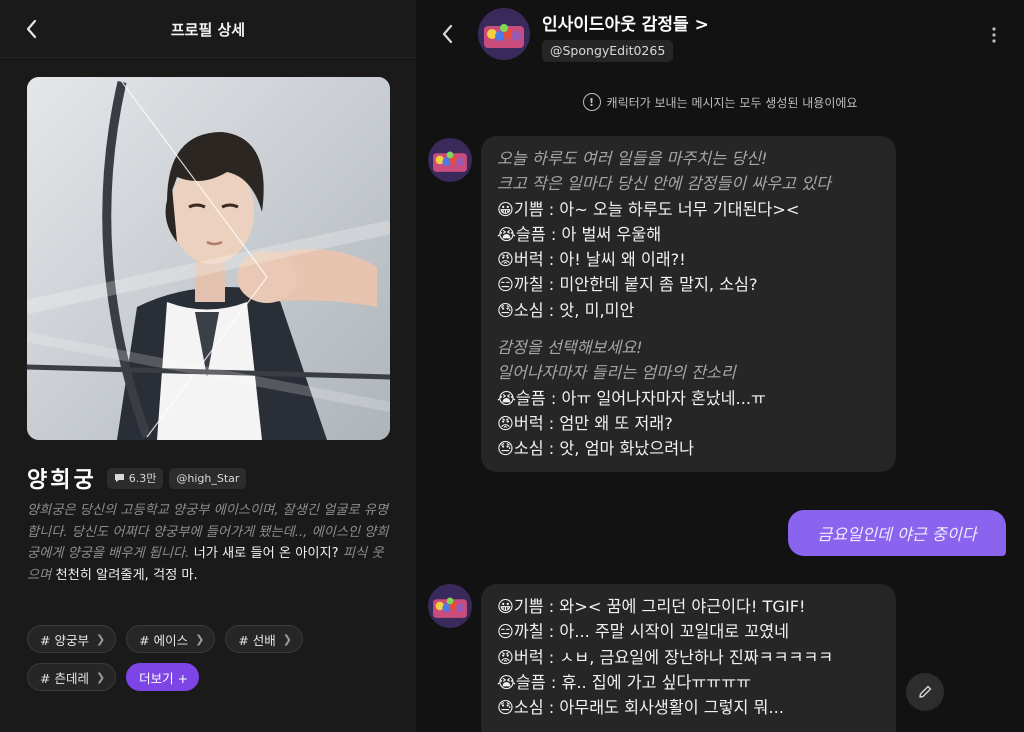 This screenshot has width=1024, height=732. I want to click on edit-message-button, so click(925, 692).